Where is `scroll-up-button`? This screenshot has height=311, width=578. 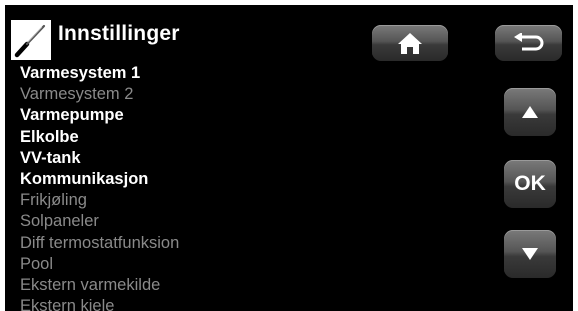 scroll-up-button is located at coordinates (530, 112).